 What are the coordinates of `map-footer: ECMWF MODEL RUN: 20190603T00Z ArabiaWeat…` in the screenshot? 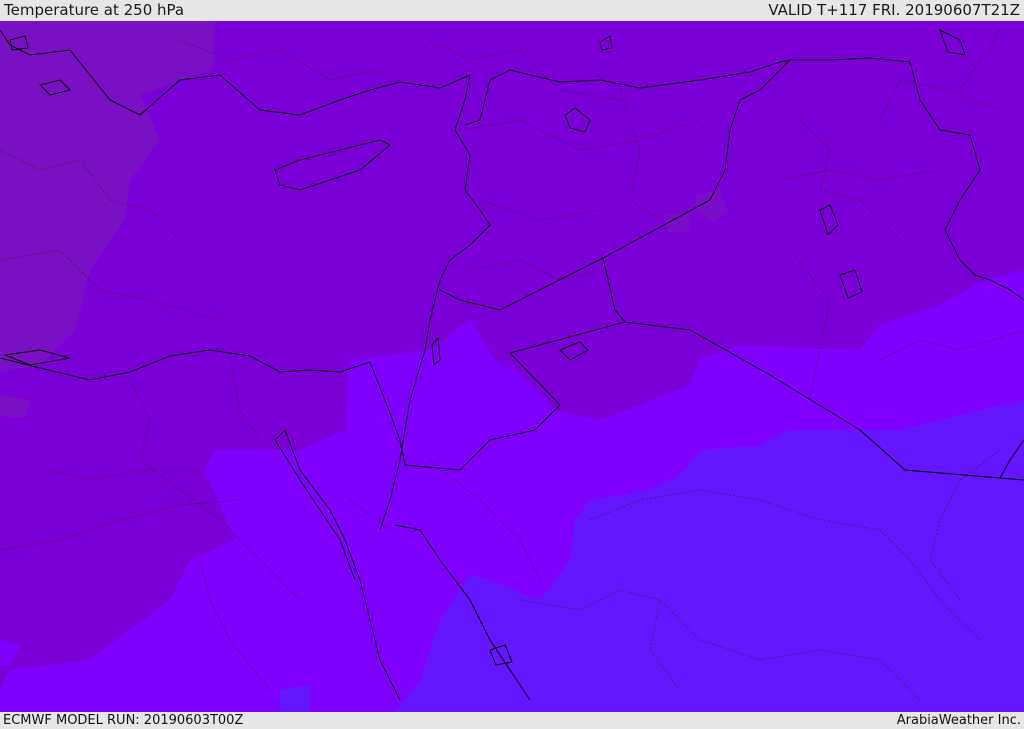 It's located at (512, 720).